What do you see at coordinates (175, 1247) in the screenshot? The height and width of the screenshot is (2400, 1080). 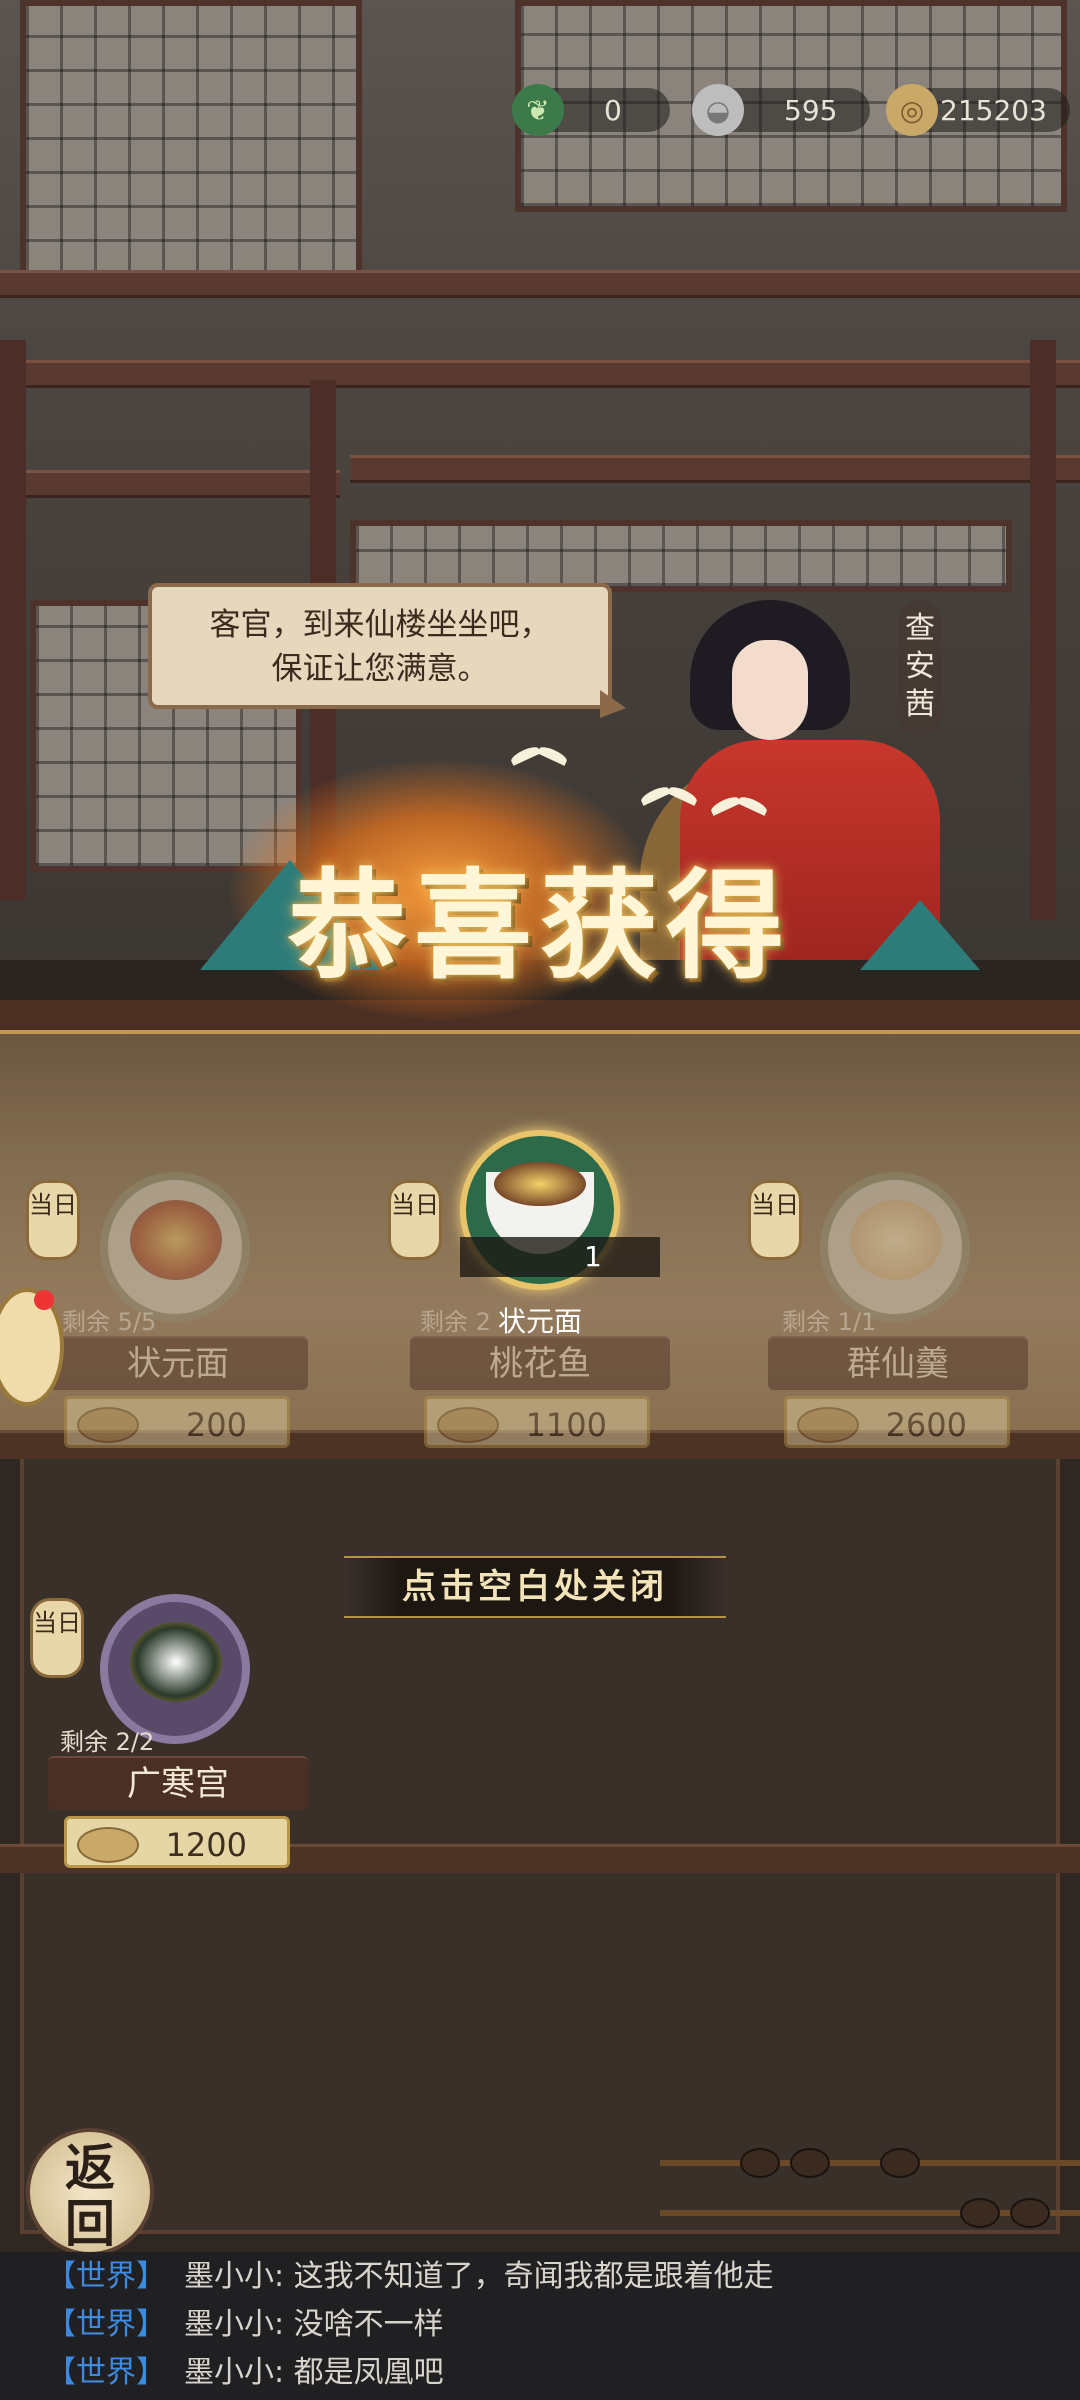 I see `dish-plate-zhuangyuan` at bounding box center [175, 1247].